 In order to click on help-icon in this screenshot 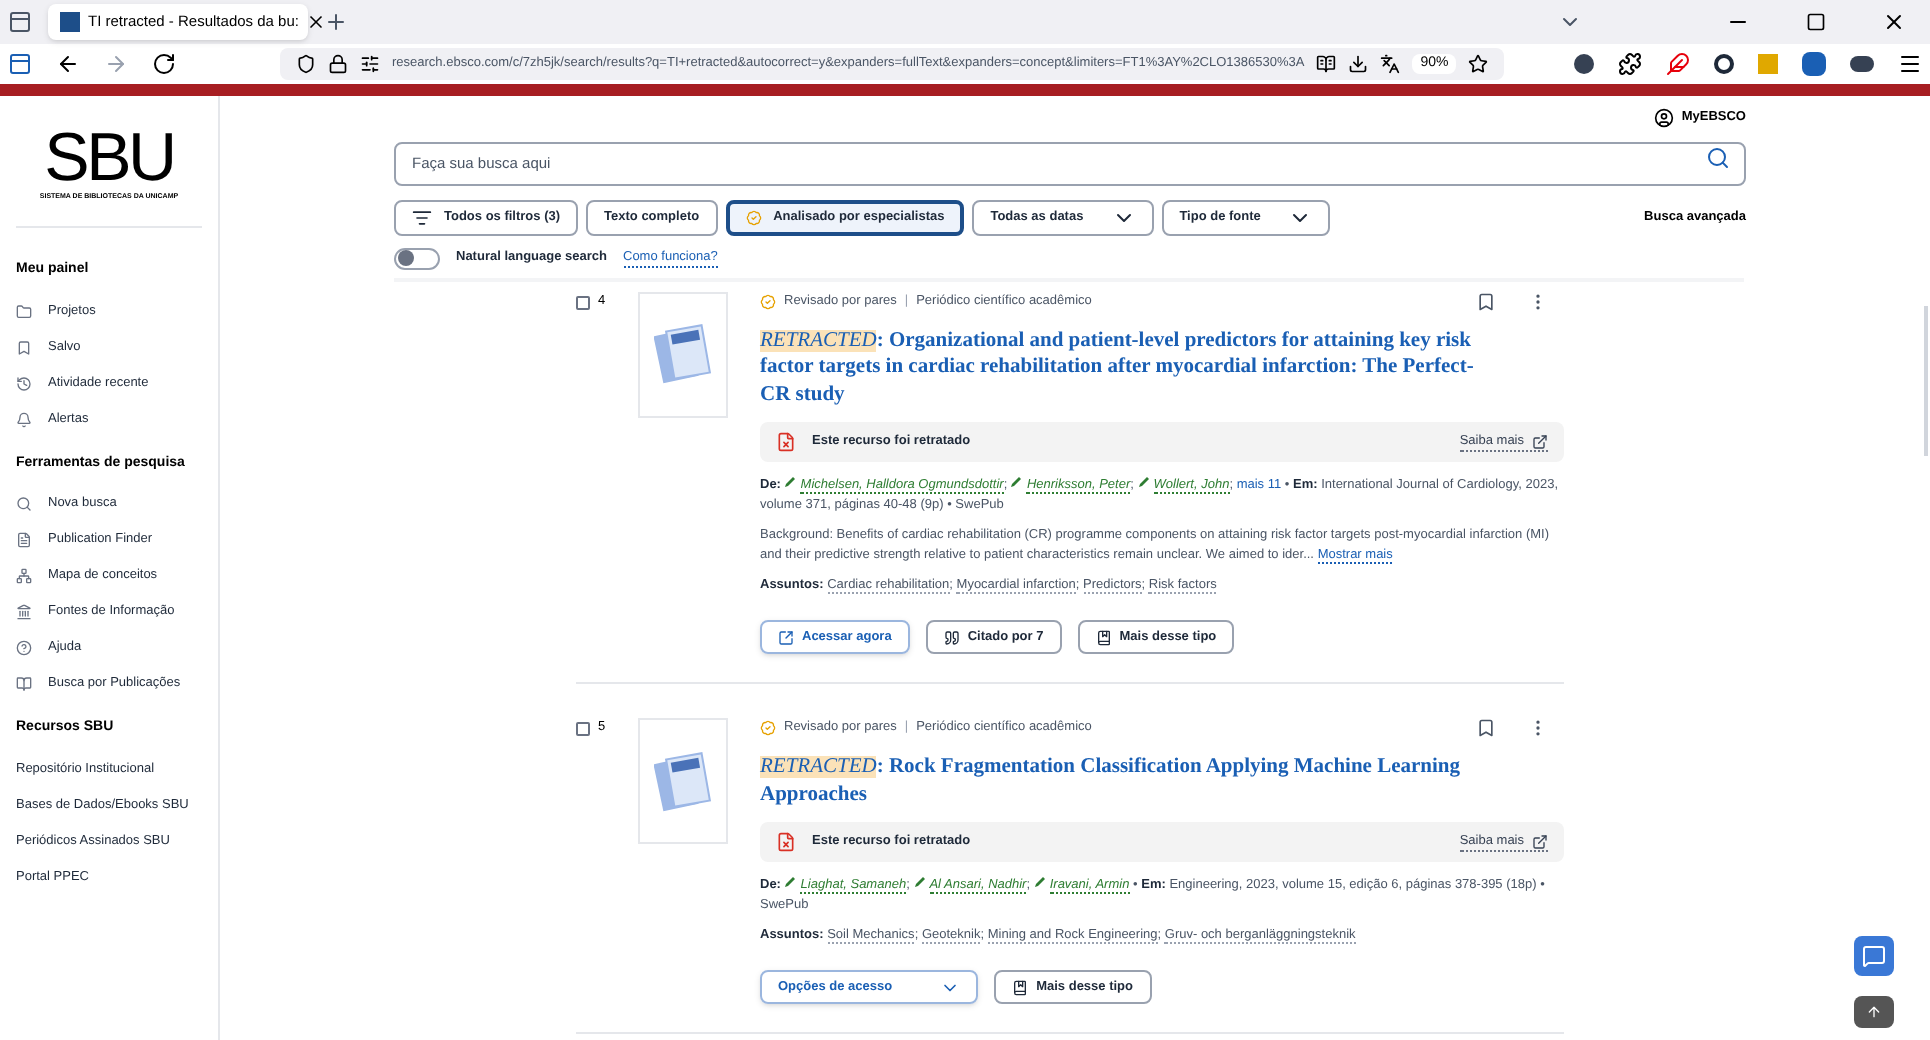, I will do `click(24, 648)`.